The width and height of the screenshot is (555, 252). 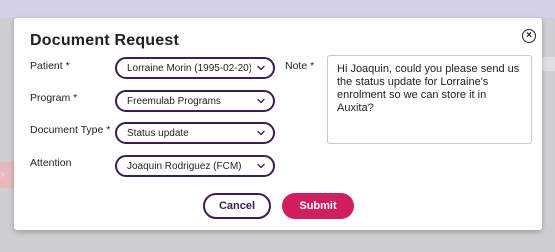 What do you see at coordinates (184, 166) in the screenshot?
I see `attention-select-value: Joaquin Rodriguez (FCM)` at bounding box center [184, 166].